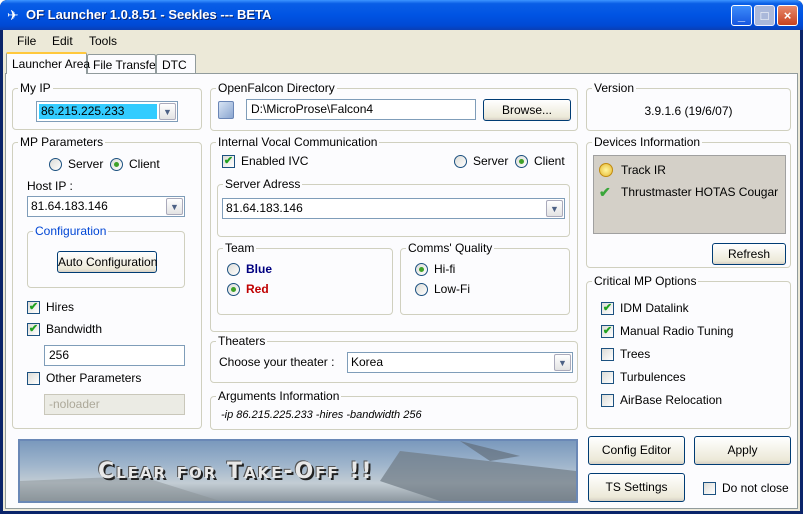 Image resolution: width=803 pixels, height=514 pixels. Describe the element at coordinates (114, 355) in the screenshot. I see `bandwidth-input: 256` at that location.